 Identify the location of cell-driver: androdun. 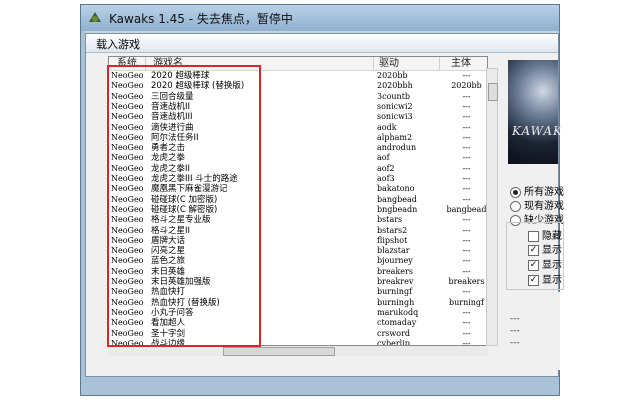
(397, 148).